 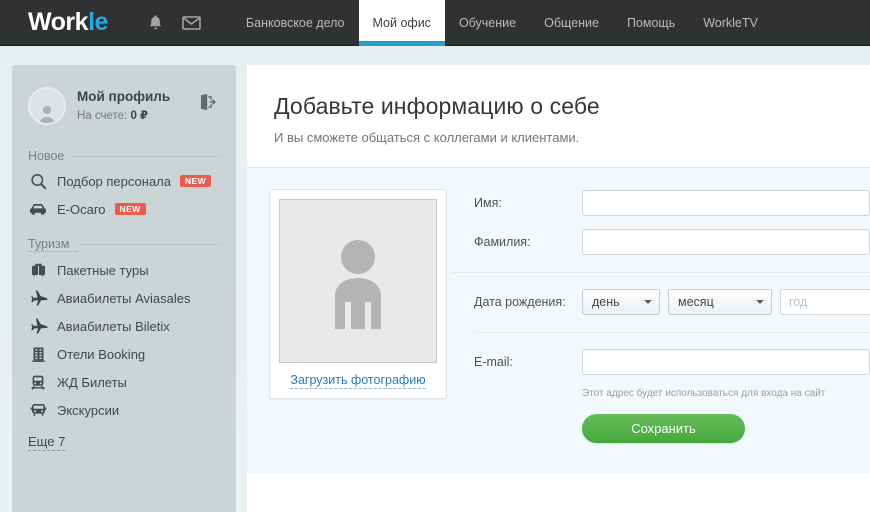 I want to click on suitcase-icon, so click(x=38, y=270).